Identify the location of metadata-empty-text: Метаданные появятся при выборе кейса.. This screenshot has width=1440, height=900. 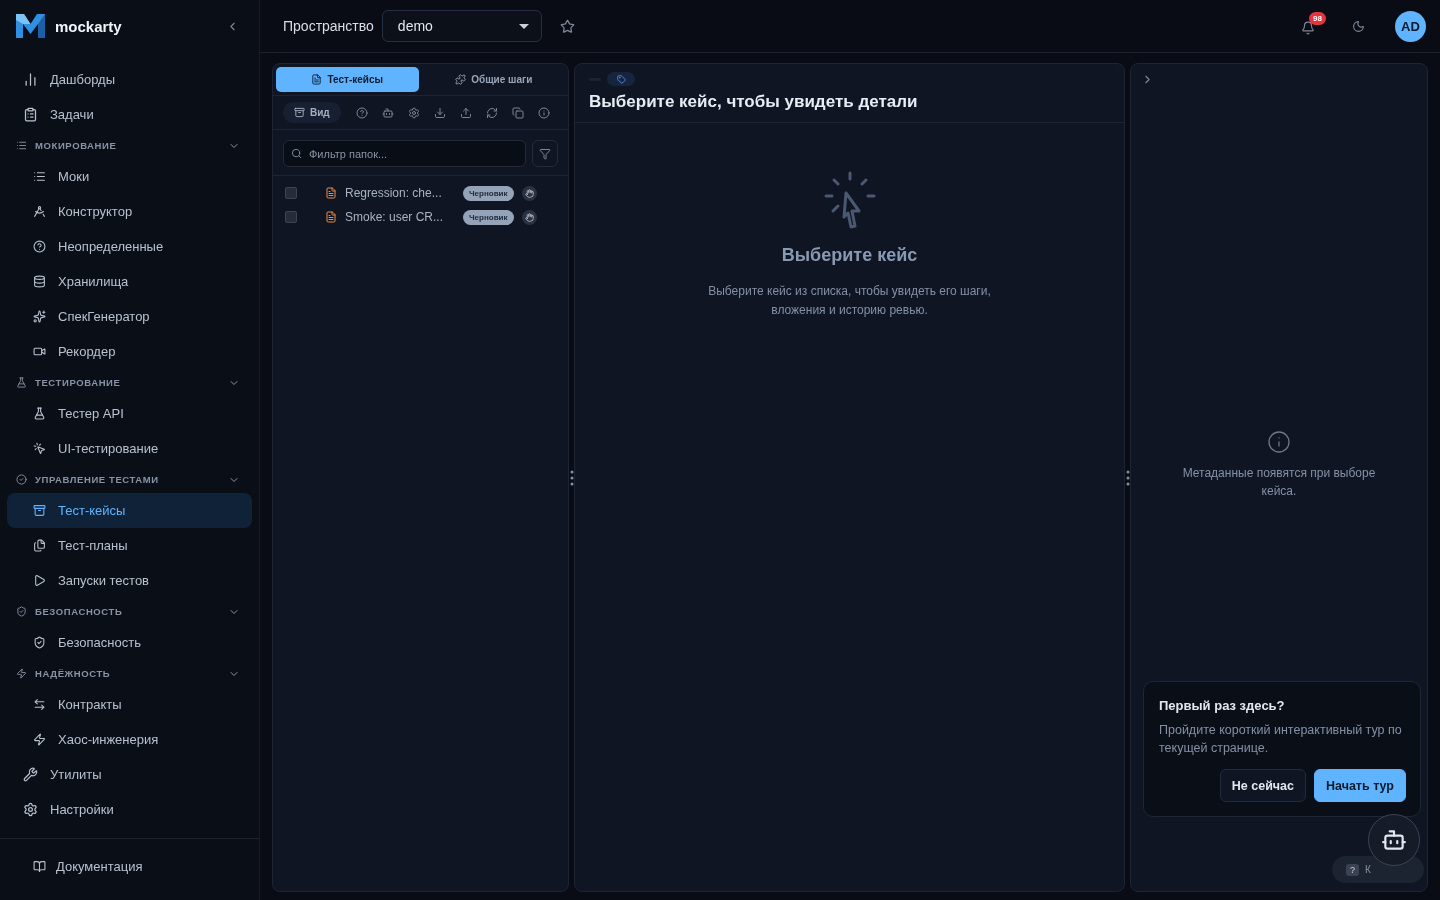
(1279, 482).